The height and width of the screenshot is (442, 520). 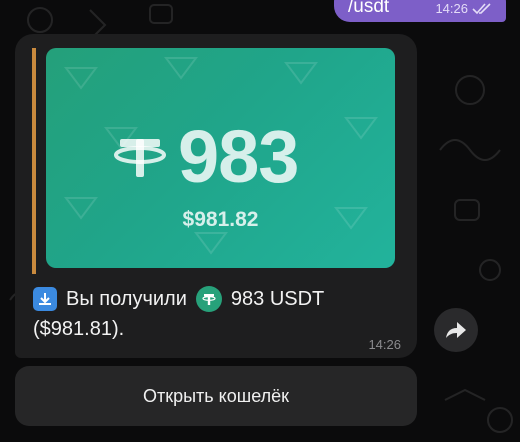 I want to click on outgoing-message-meta: 14:26, so click(x=463, y=8).